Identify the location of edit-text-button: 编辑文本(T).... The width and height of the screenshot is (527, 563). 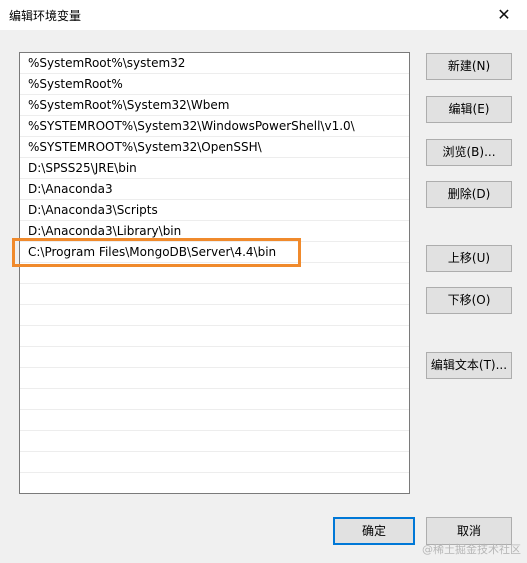
(469, 365).